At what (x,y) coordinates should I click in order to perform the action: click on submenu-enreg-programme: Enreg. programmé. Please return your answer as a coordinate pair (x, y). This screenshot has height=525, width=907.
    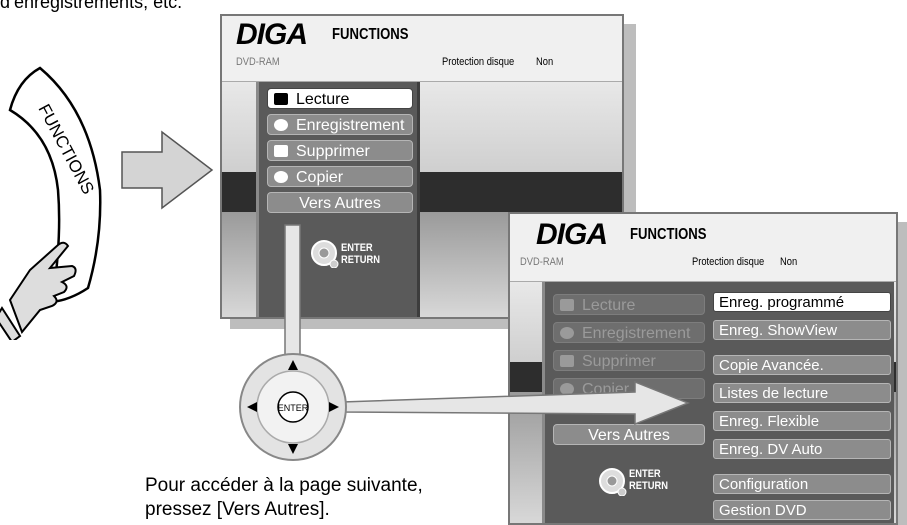
    Looking at the image, I should click on (802, 302).